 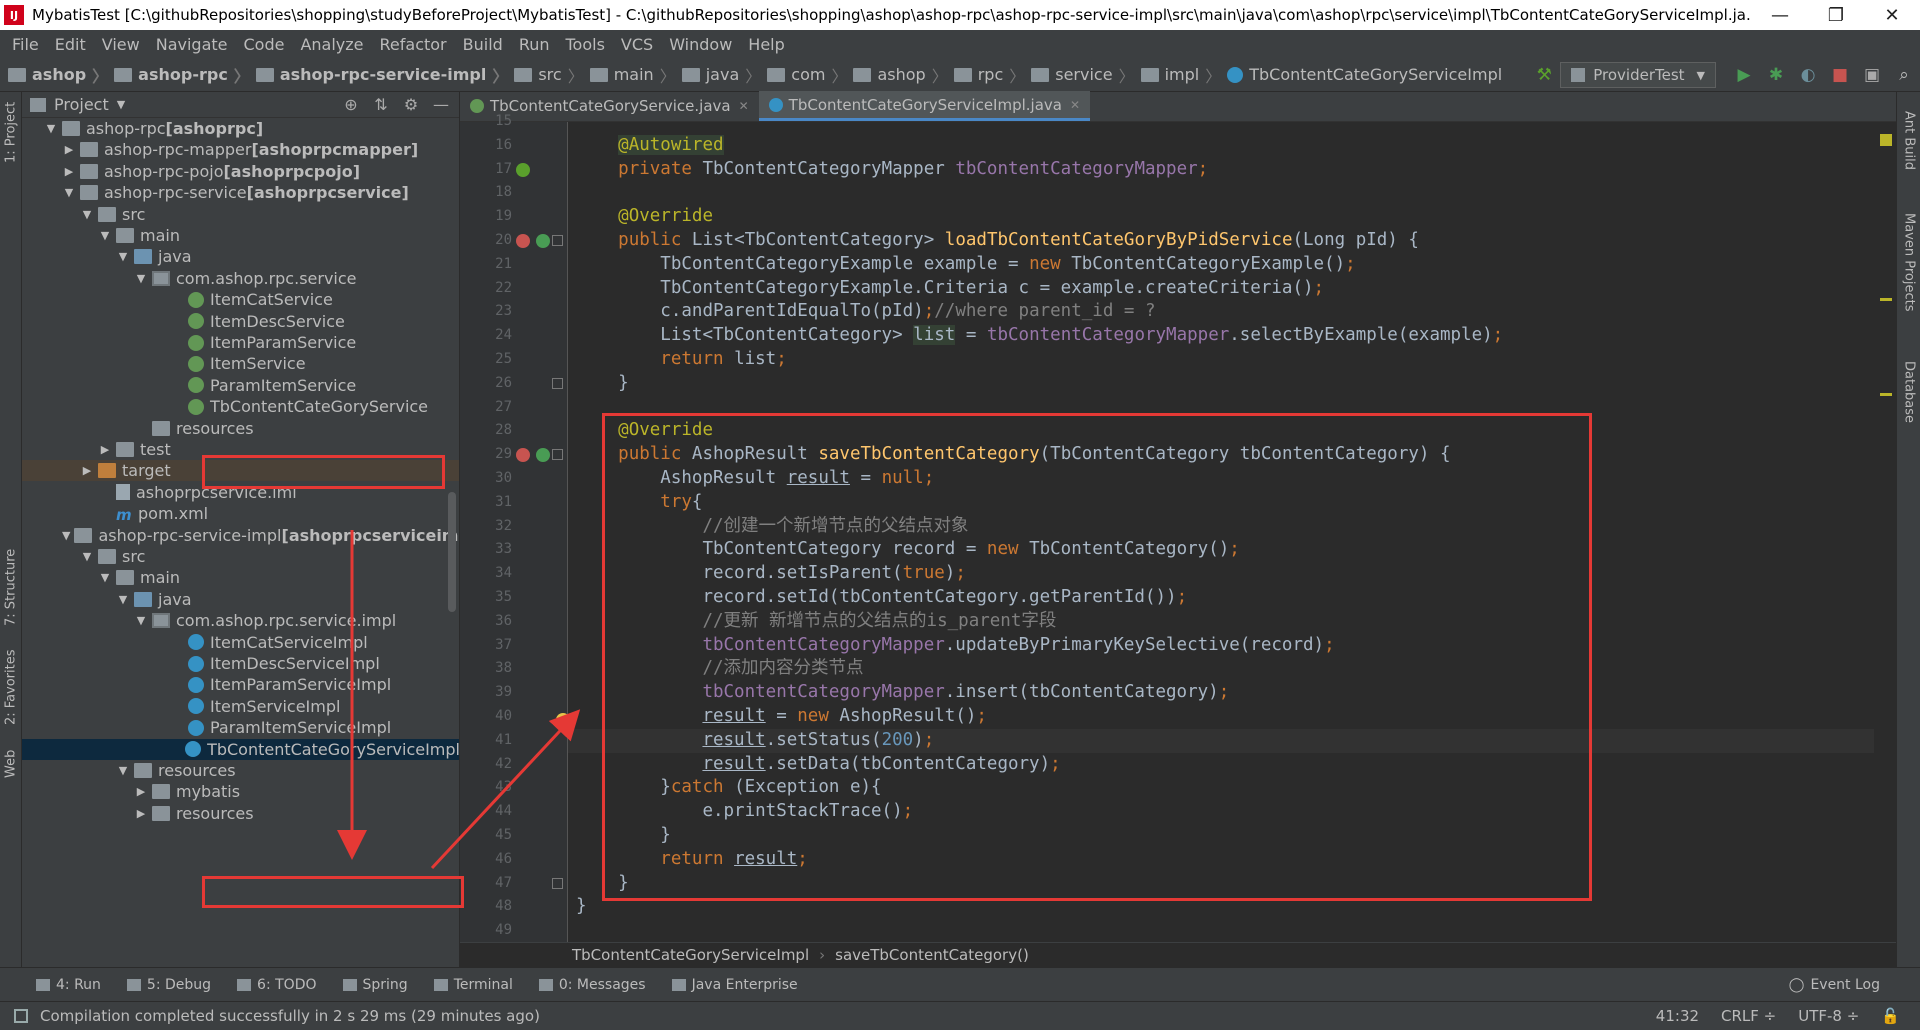 What do you see at coordinates (690, 955) in the screenshot?
I see `breadcrumb-class: TbContentCateGoryServiceImpl` at bounding box center [690, 955].